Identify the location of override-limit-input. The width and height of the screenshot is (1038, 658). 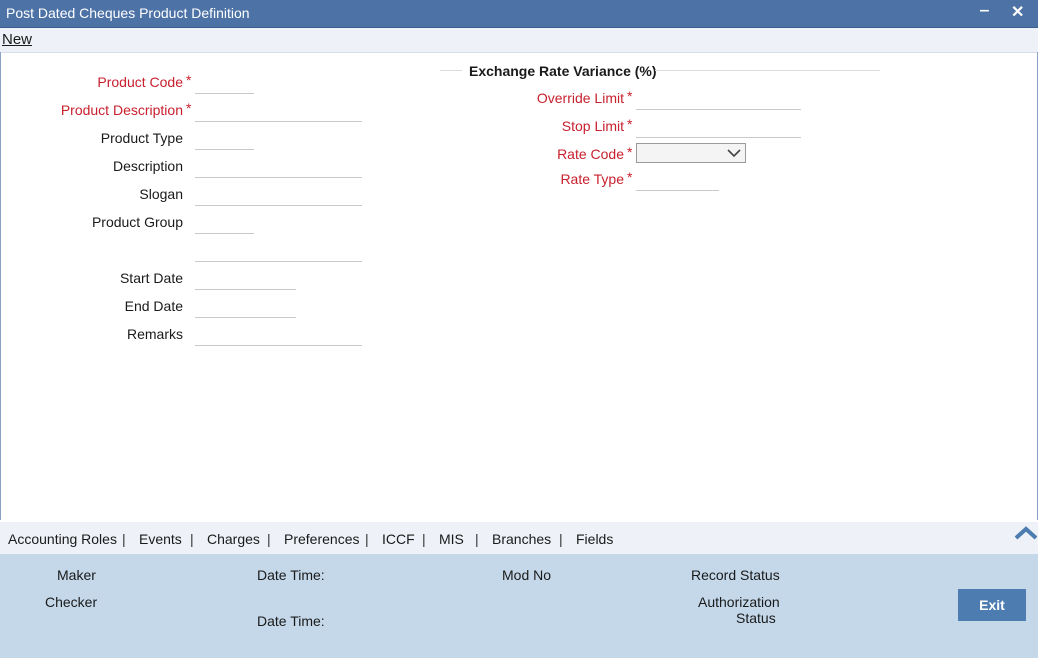
(718, 99).